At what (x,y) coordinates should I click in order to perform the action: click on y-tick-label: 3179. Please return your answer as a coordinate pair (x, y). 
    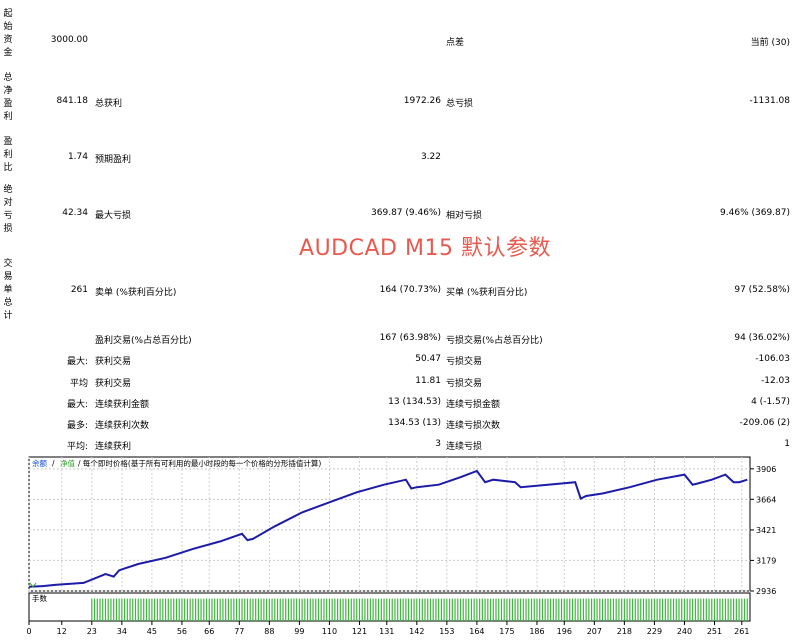
    Looking at the image, I should click on (766, 560).